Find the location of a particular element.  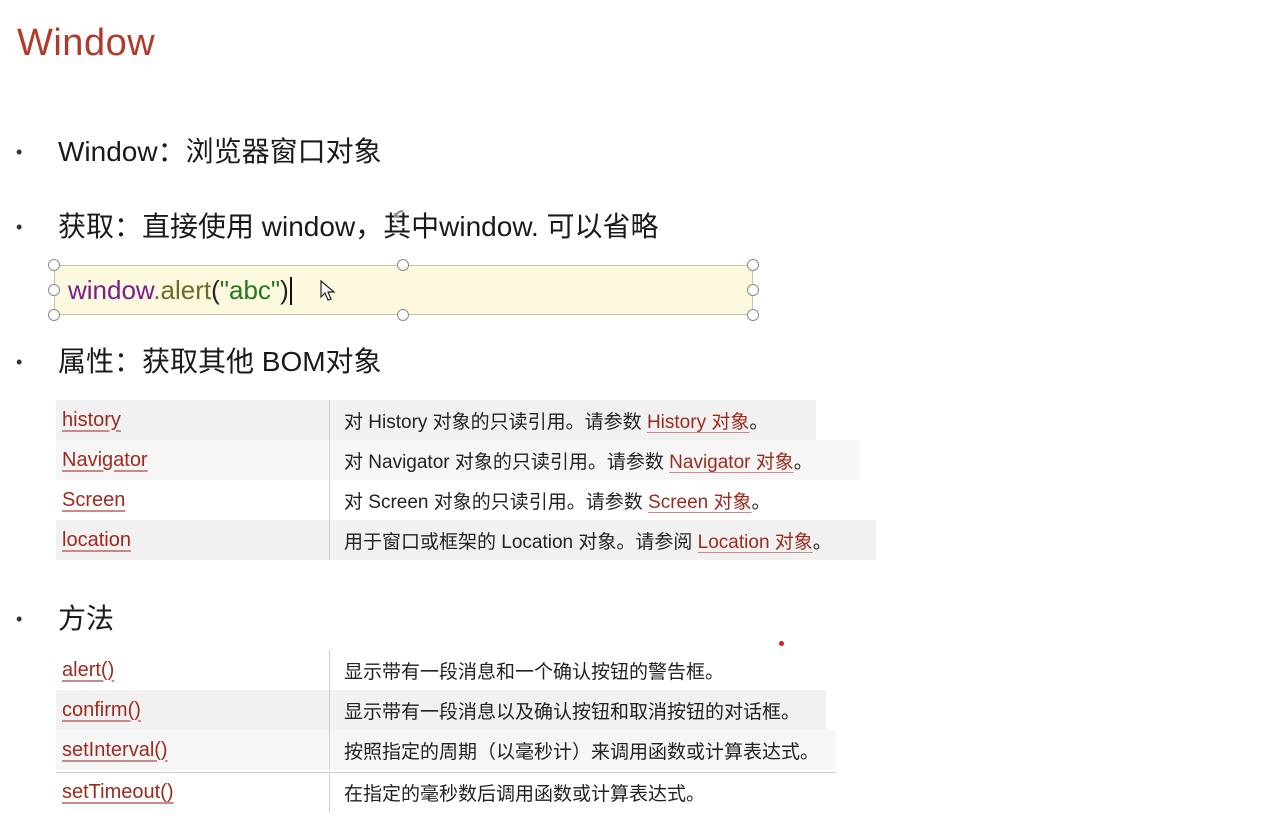

table-row: confirm() 显示带有一段消息以及确认按钮和取消按钮的对话框。 is located at coordinates (441, 710).